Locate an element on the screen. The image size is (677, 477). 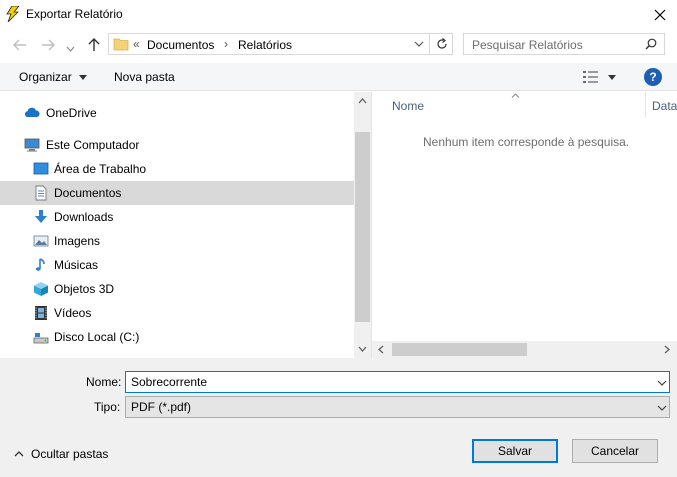
scroll-right-icon is located at coordinates (667, 349).